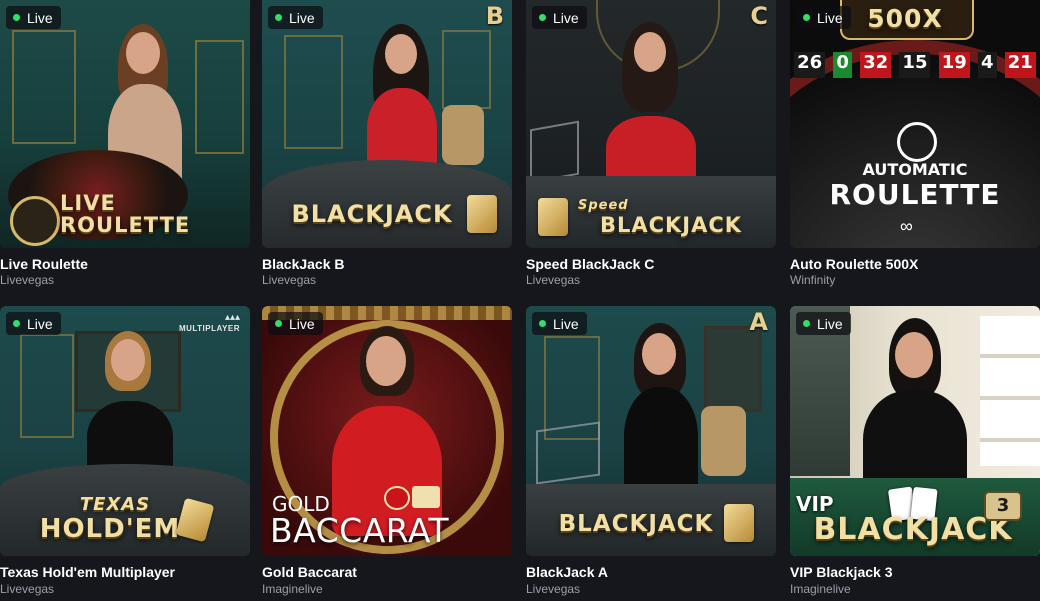 Image resolution: width=1040 pixels, height=601 pixels. I want to click on game-thumbnail: BLACKJACK B Live, so click(387, 124).